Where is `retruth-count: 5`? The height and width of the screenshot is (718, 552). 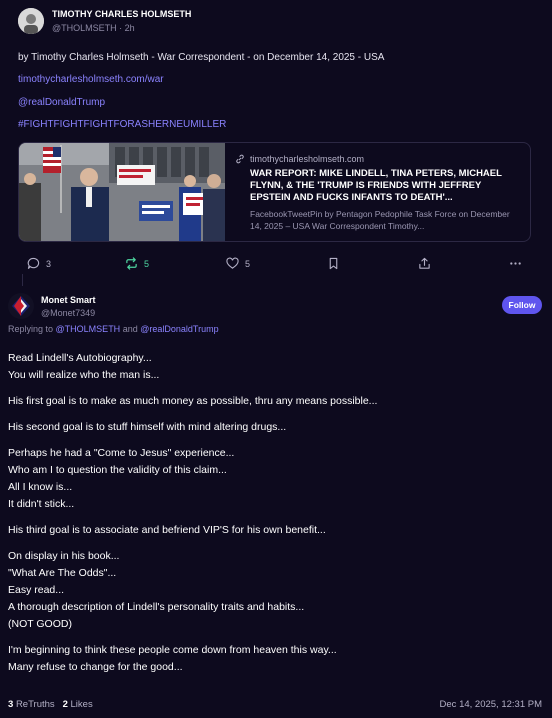 retruth-count: 5 is located at coordinates (147, 263).